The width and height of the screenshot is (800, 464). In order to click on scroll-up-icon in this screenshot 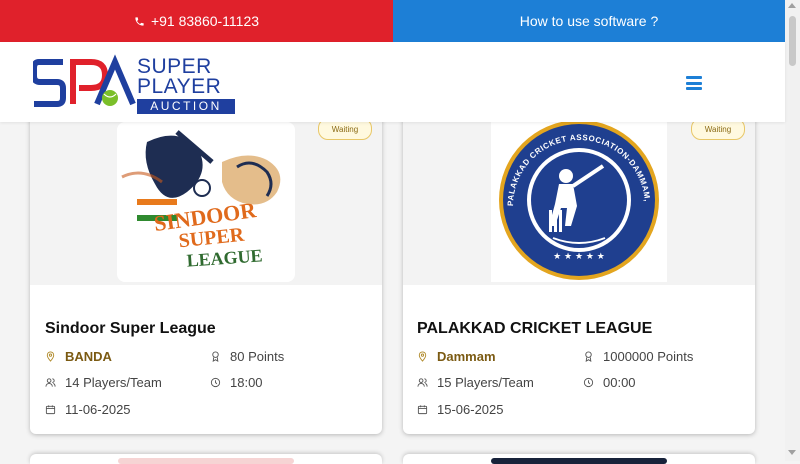, I will do `click(792, 5)`.